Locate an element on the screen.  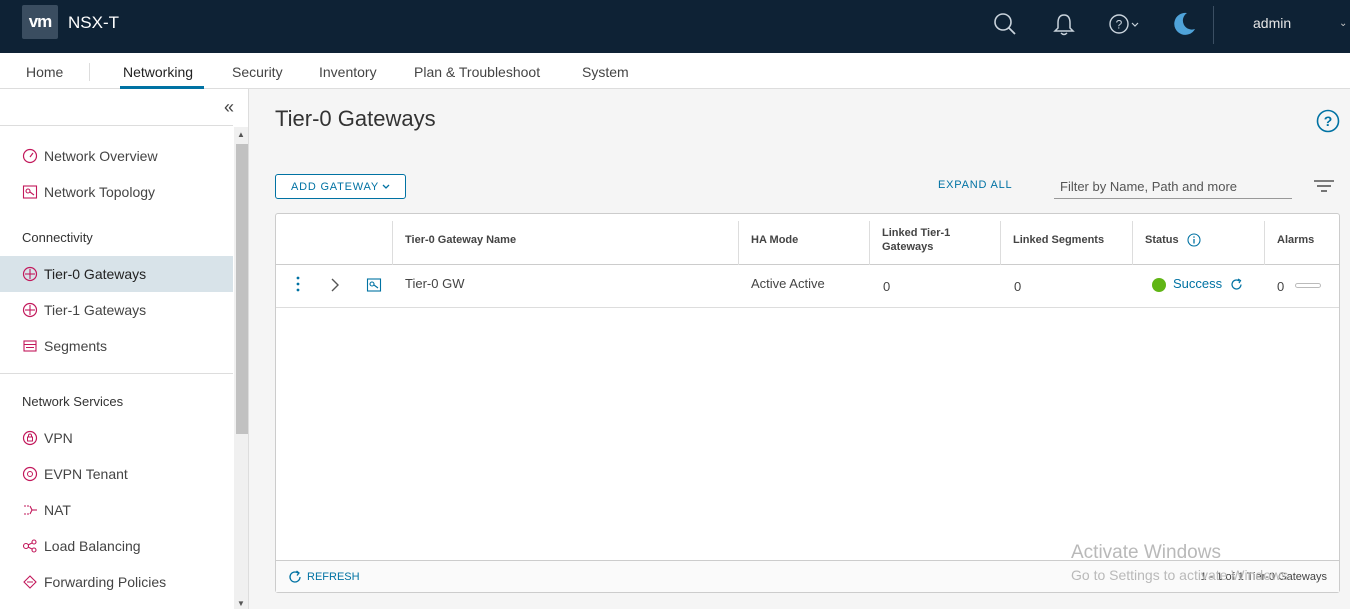
load-balancing-icon is located at coordinates (30, 546).